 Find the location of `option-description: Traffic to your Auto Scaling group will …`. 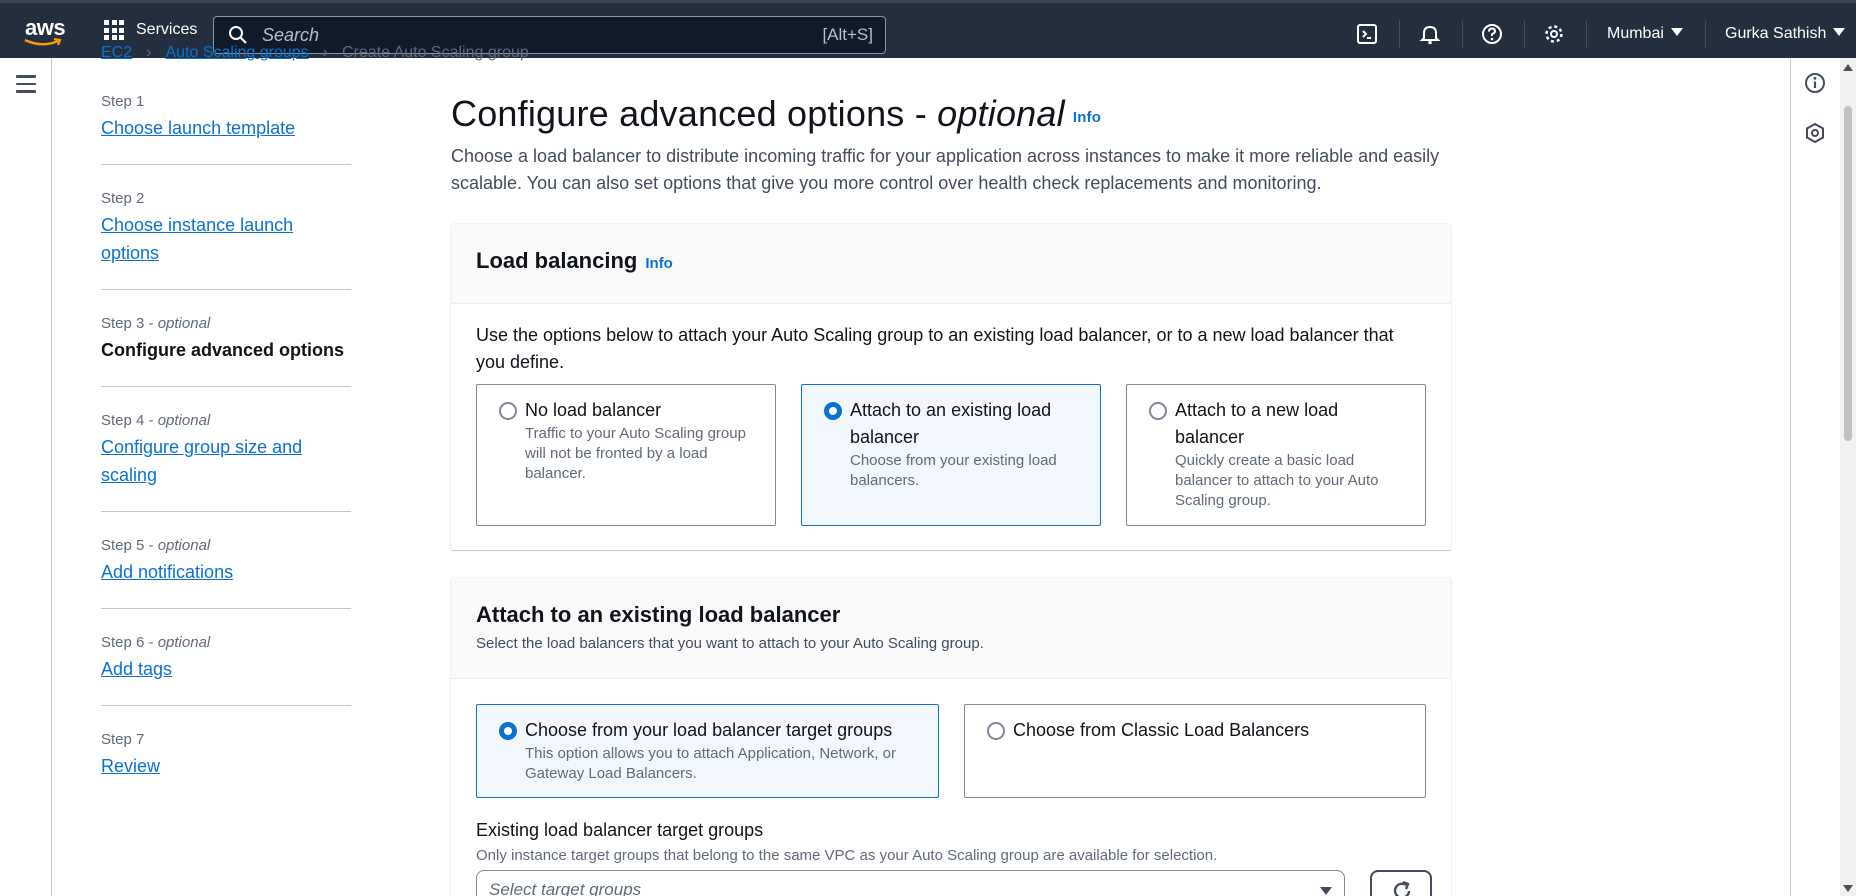

option-description: Traffic to your Auto Scaling group will … is located at coordinates (635, 453).